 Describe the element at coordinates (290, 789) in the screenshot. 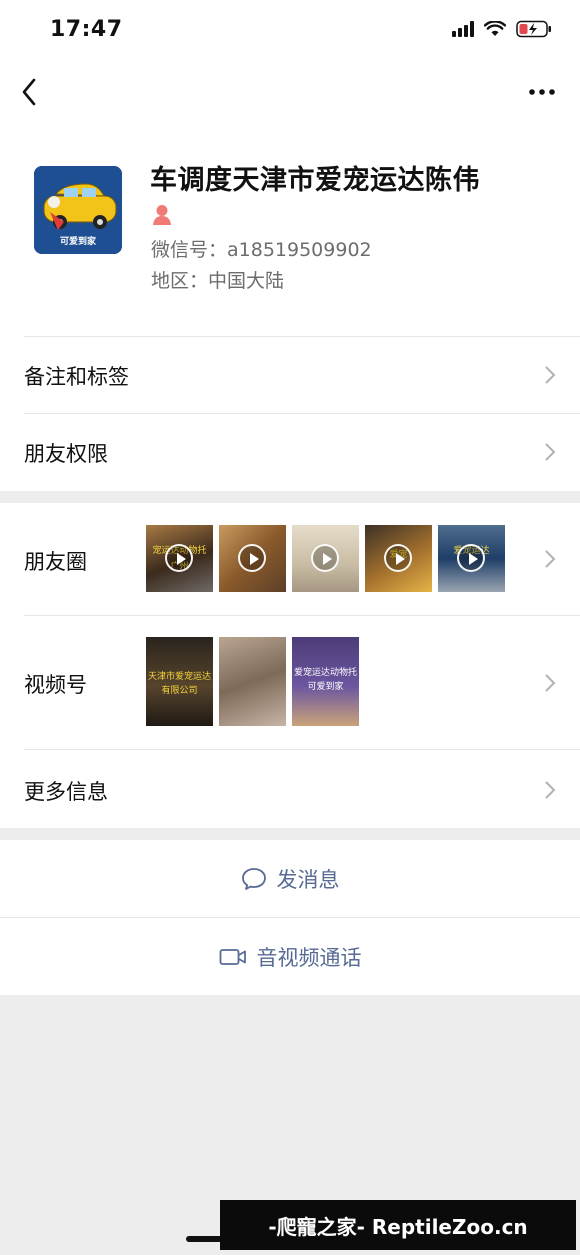

I see `more-info-row: 更多信息` at that location.